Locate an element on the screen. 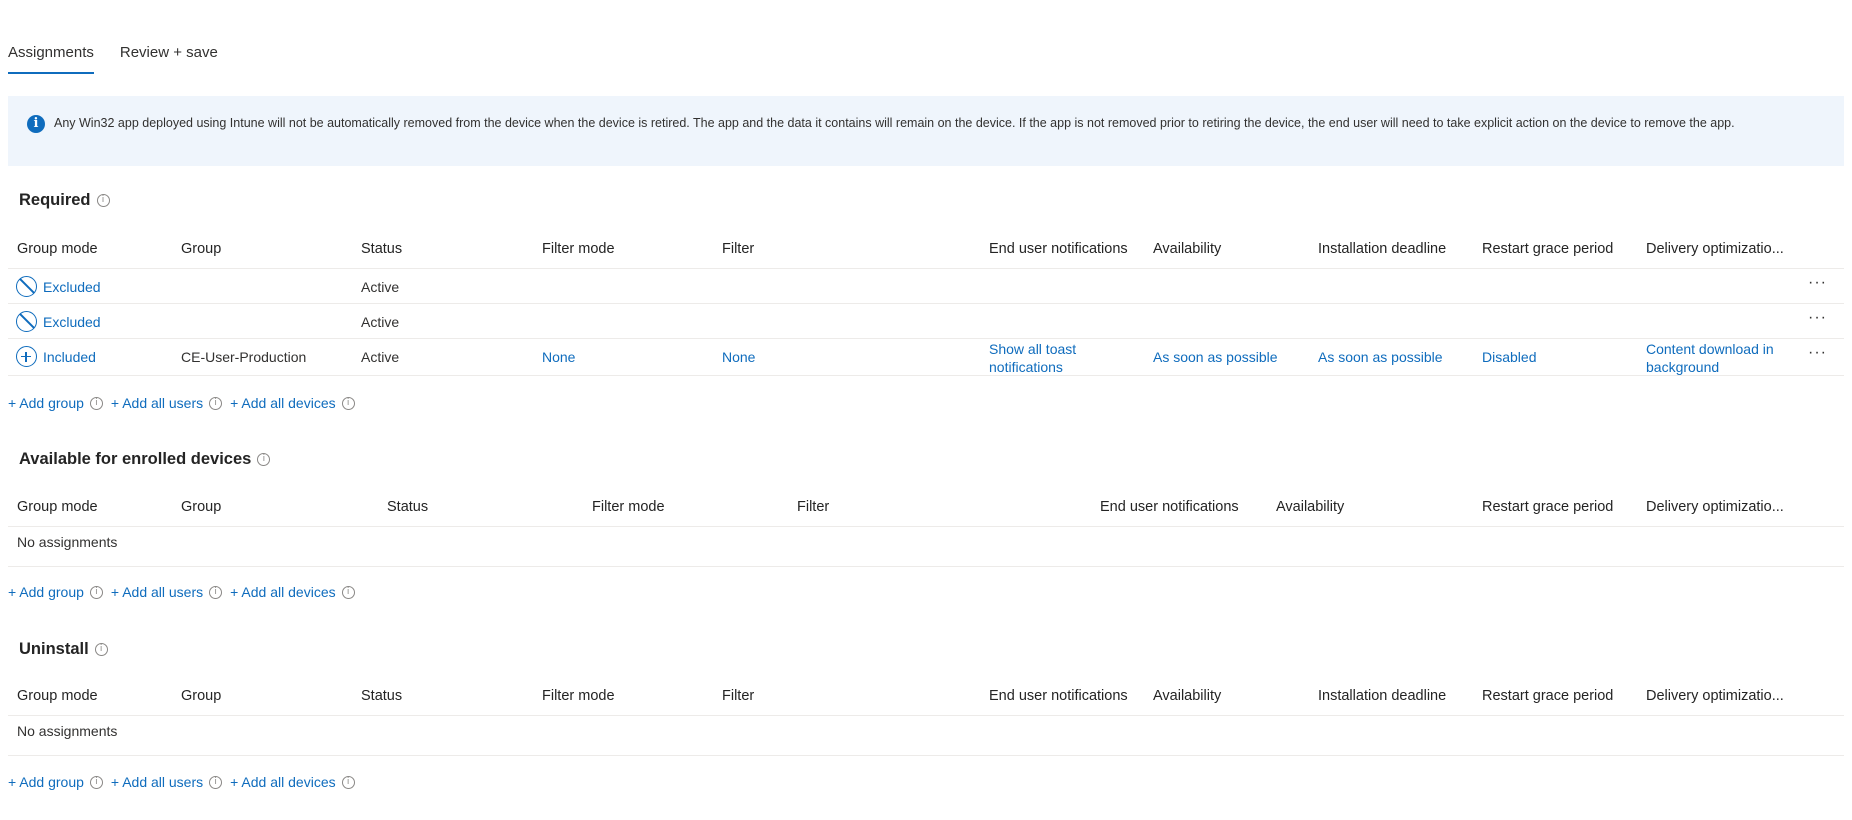  add-circle-icon is located at coordinates (26, 356).